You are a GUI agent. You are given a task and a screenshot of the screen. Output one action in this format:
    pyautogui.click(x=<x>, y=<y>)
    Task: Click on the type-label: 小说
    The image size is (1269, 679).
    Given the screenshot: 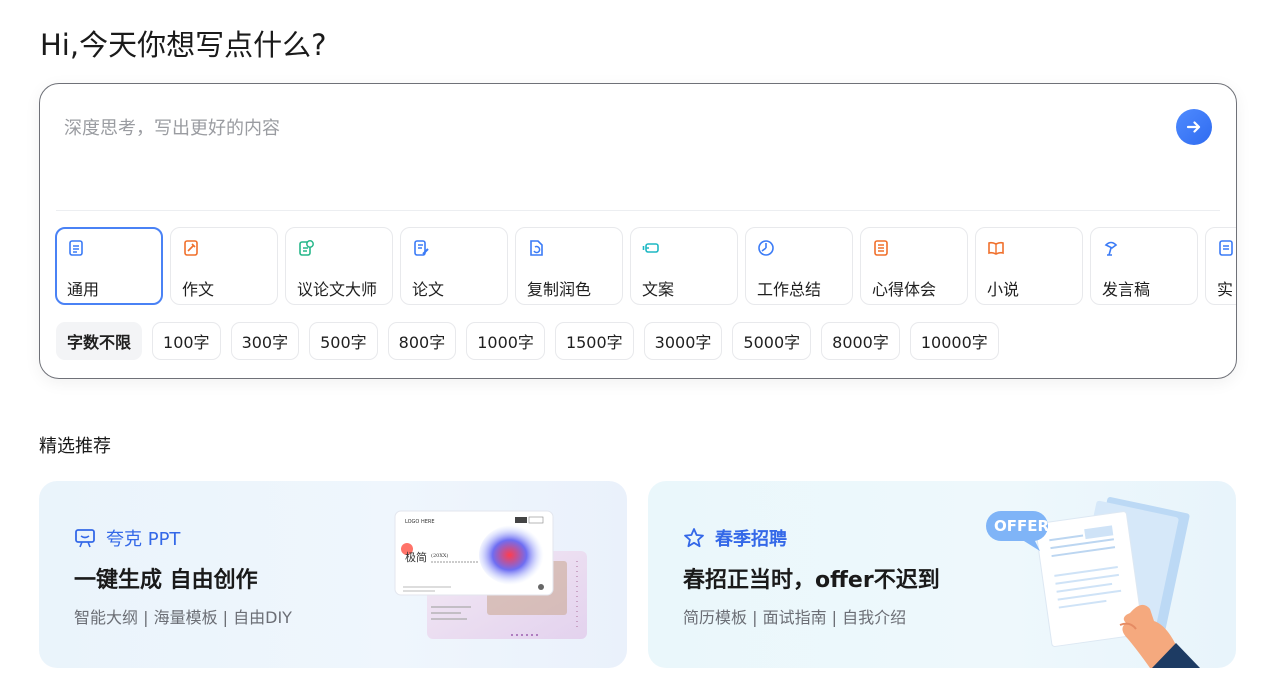 What is the action you would take?
    pyautogui.click(x=1003, y=289)
    